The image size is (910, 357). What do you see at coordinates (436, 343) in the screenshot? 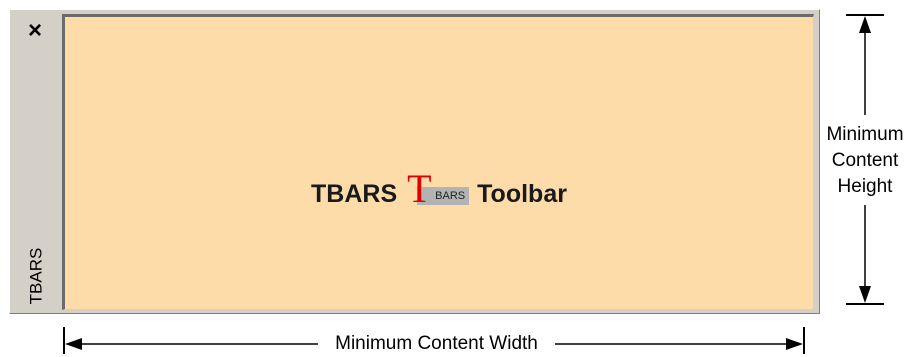
I see `width-label: Minimum Content Width` at bounding box center [436, 343].